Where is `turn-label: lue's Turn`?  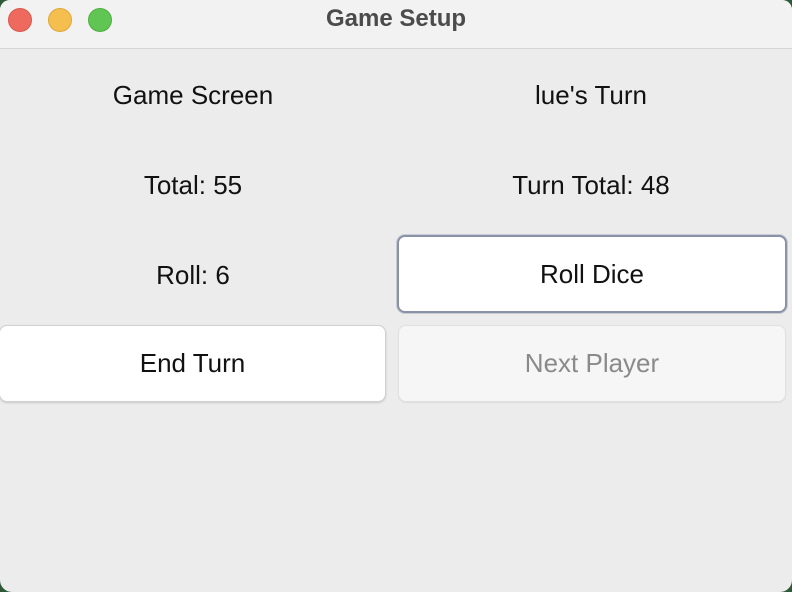
turn-label: lue's Turn is located at coordinates (591, 95).